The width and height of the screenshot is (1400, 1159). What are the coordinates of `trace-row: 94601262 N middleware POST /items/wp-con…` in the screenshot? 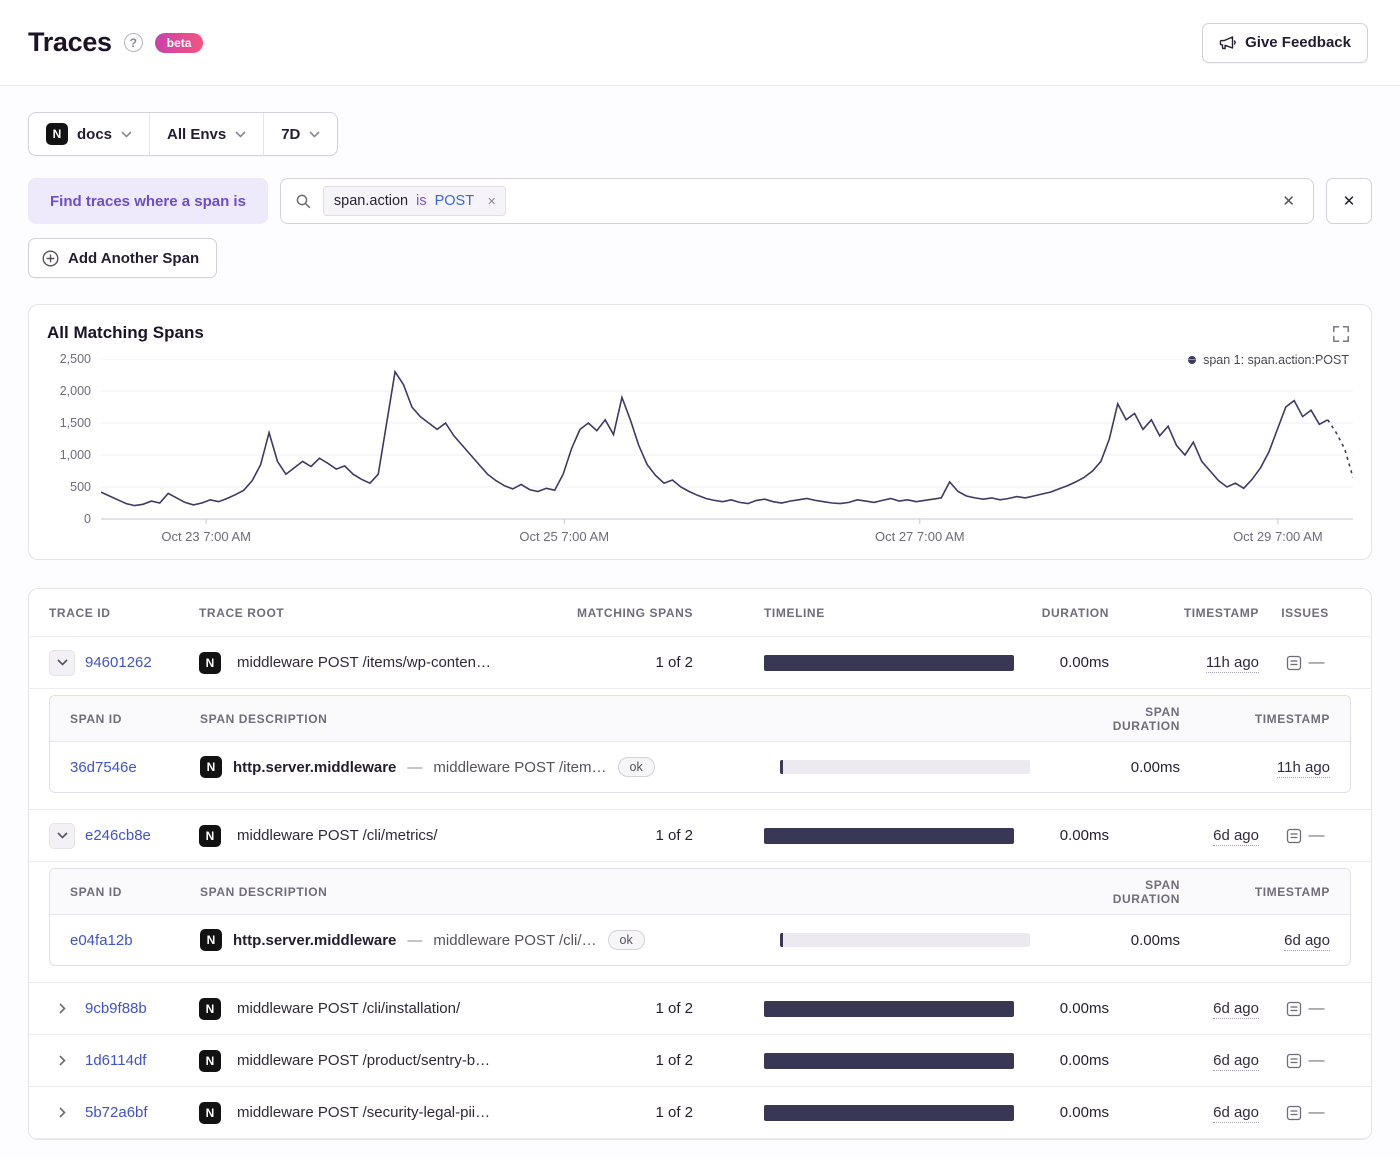 It's located at (700, 663).